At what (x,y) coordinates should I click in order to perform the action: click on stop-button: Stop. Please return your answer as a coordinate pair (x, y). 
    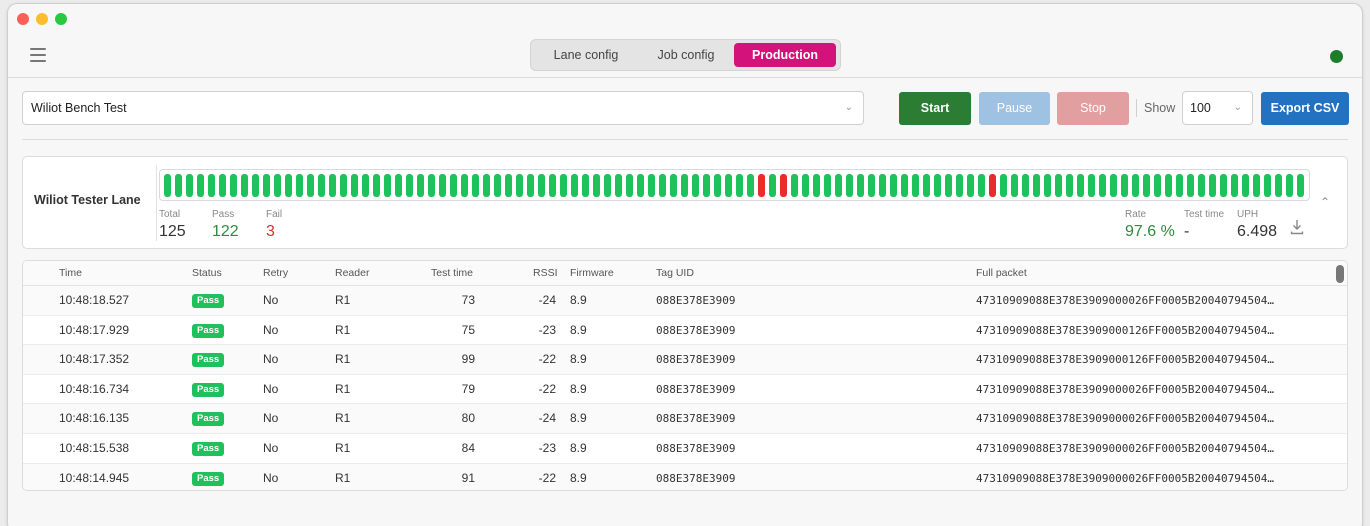
    Looking at the image, I should click on (1093, 108).